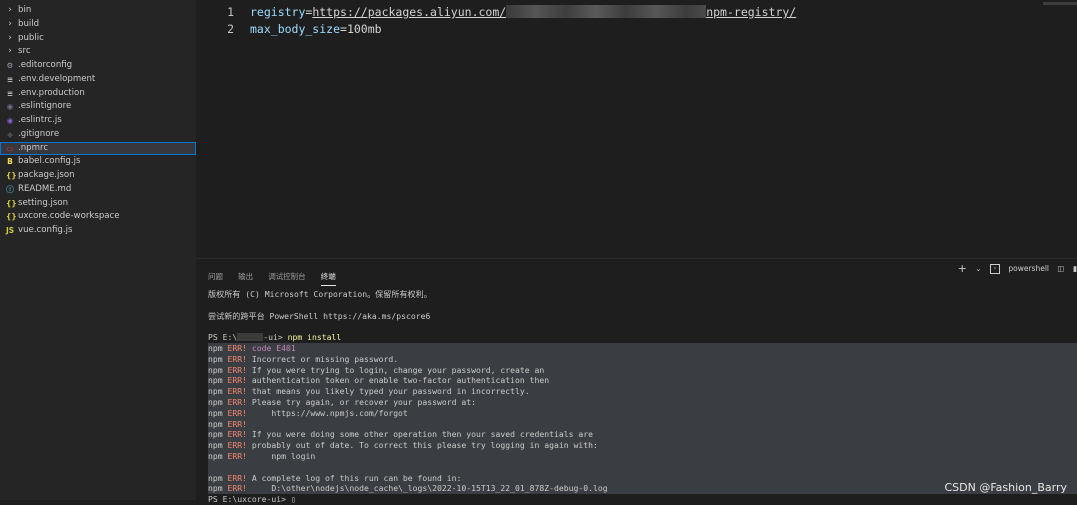 This screenshot has width=1077, height=505. What do you see at coordinates (10, 148) in the screenshot?
I see `npm-icon: ▭` at bounding box center [10, 148].